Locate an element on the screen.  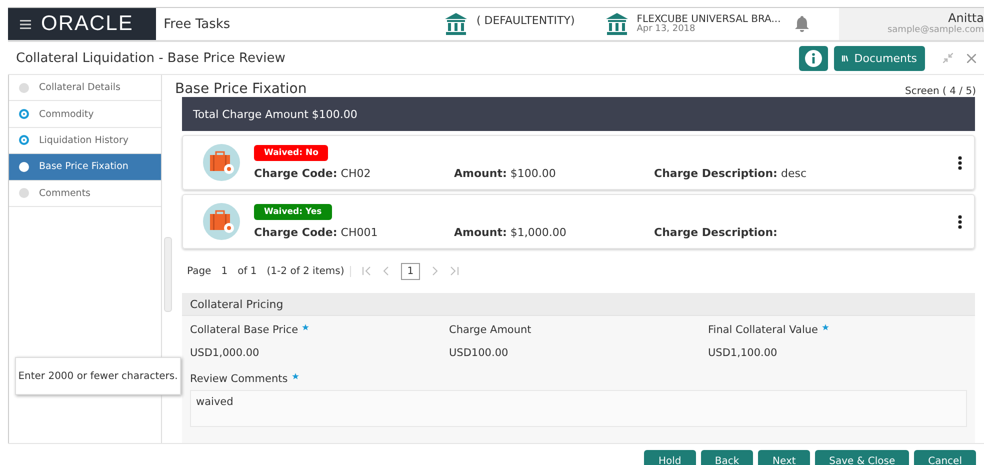
notification-bell-icon is located at coordinates (801, 24).